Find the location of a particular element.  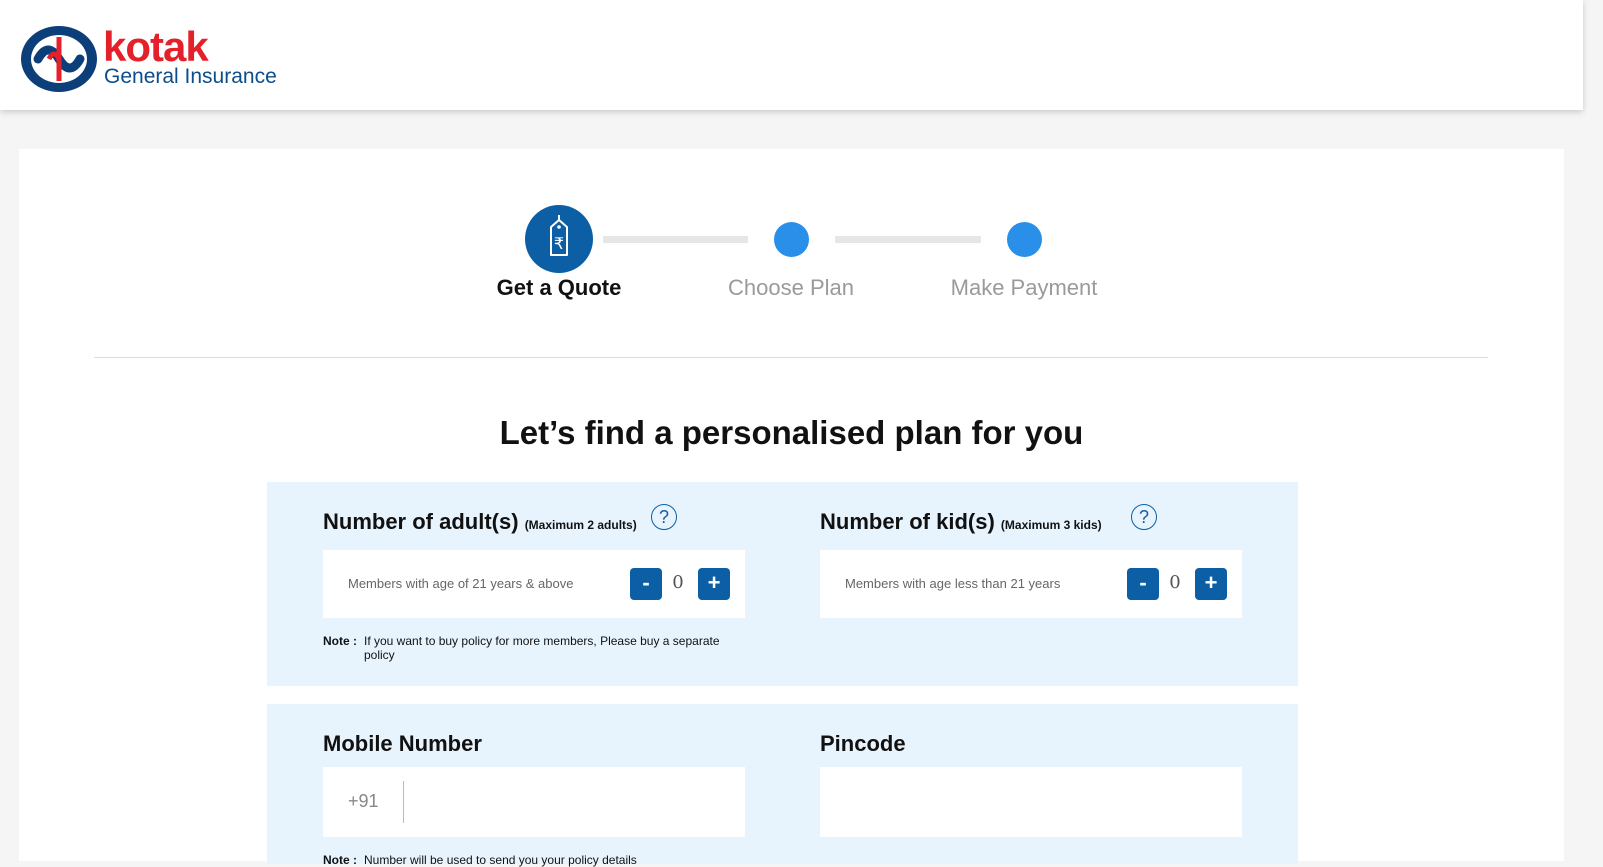

mobile-title: Mobile Number is located at coordinates (402, 743).